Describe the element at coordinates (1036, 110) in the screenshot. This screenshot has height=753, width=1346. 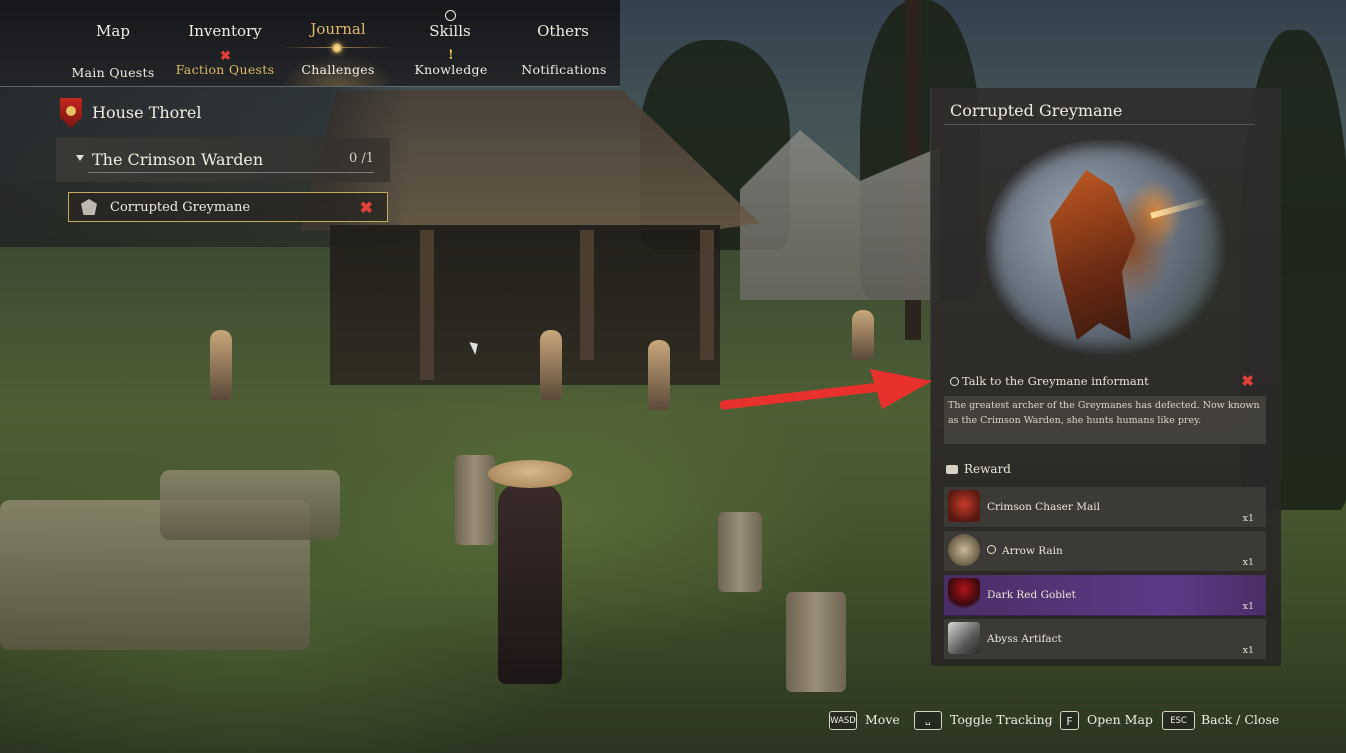
I see `quest-detail-title: Corrupted Greymane` at that location.